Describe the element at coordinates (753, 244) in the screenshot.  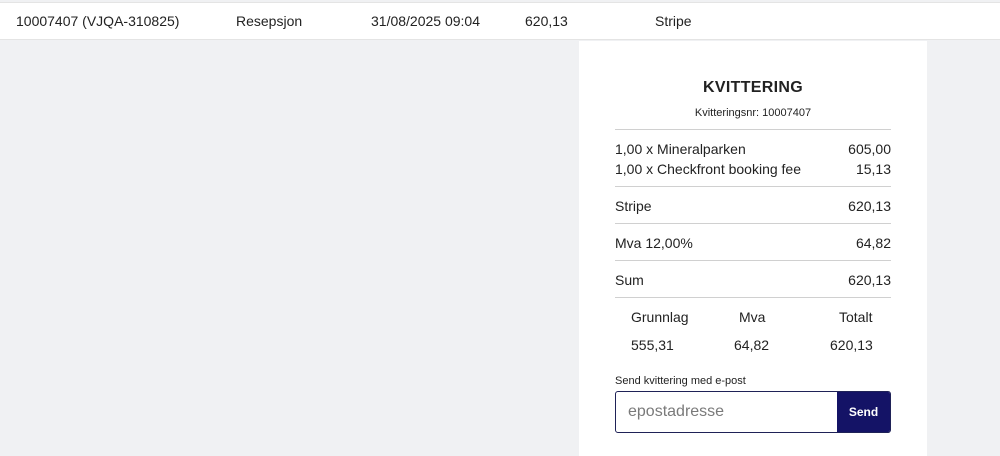
I see `receipt-vat-line: Mva 12,00% 64,82` at that location.